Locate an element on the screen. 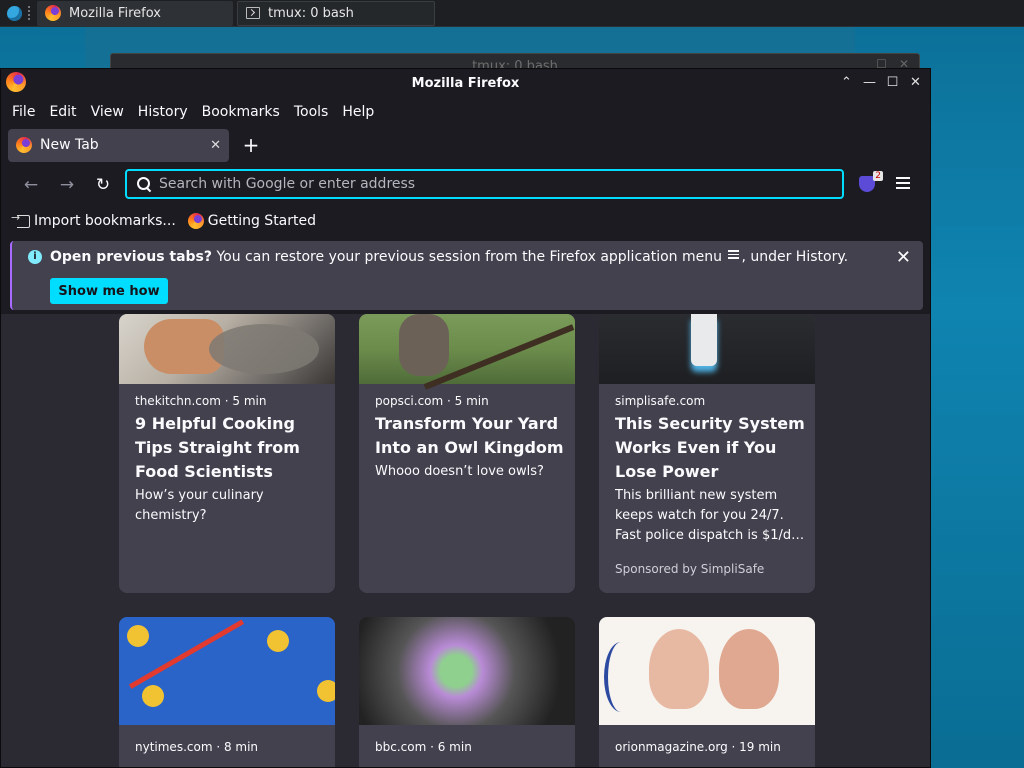 The image size is (1024, 768). show-me-how-button: Show me how is located at coordinates (109, 291).